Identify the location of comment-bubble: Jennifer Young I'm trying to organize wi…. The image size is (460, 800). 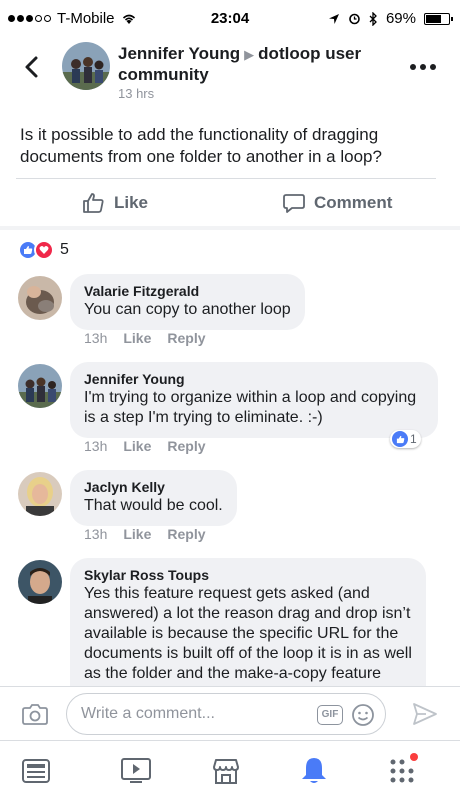
(254, 400).